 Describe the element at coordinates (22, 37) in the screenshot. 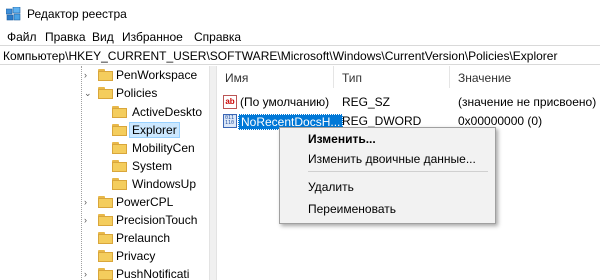

I see `menu-file: Файл` at that location.